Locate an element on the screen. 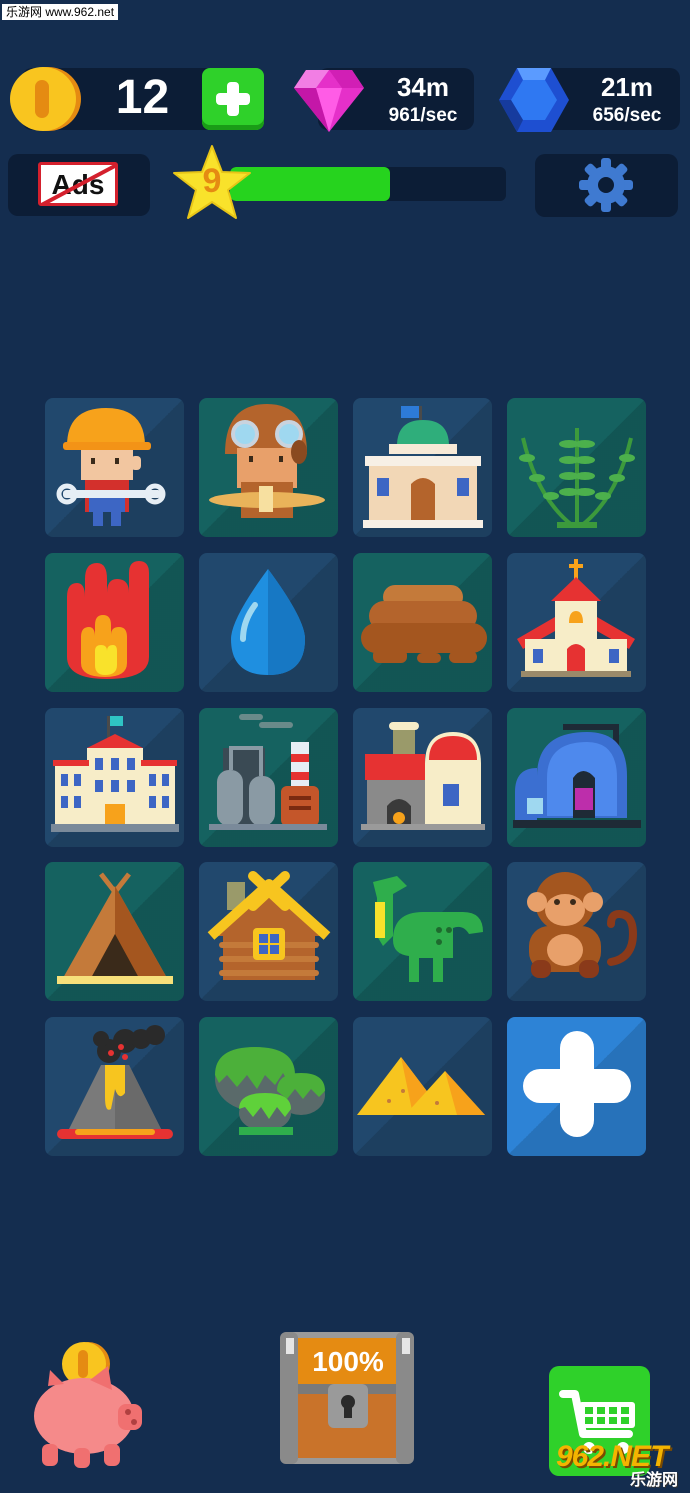  settings-button is located at coordinates (606, 185).